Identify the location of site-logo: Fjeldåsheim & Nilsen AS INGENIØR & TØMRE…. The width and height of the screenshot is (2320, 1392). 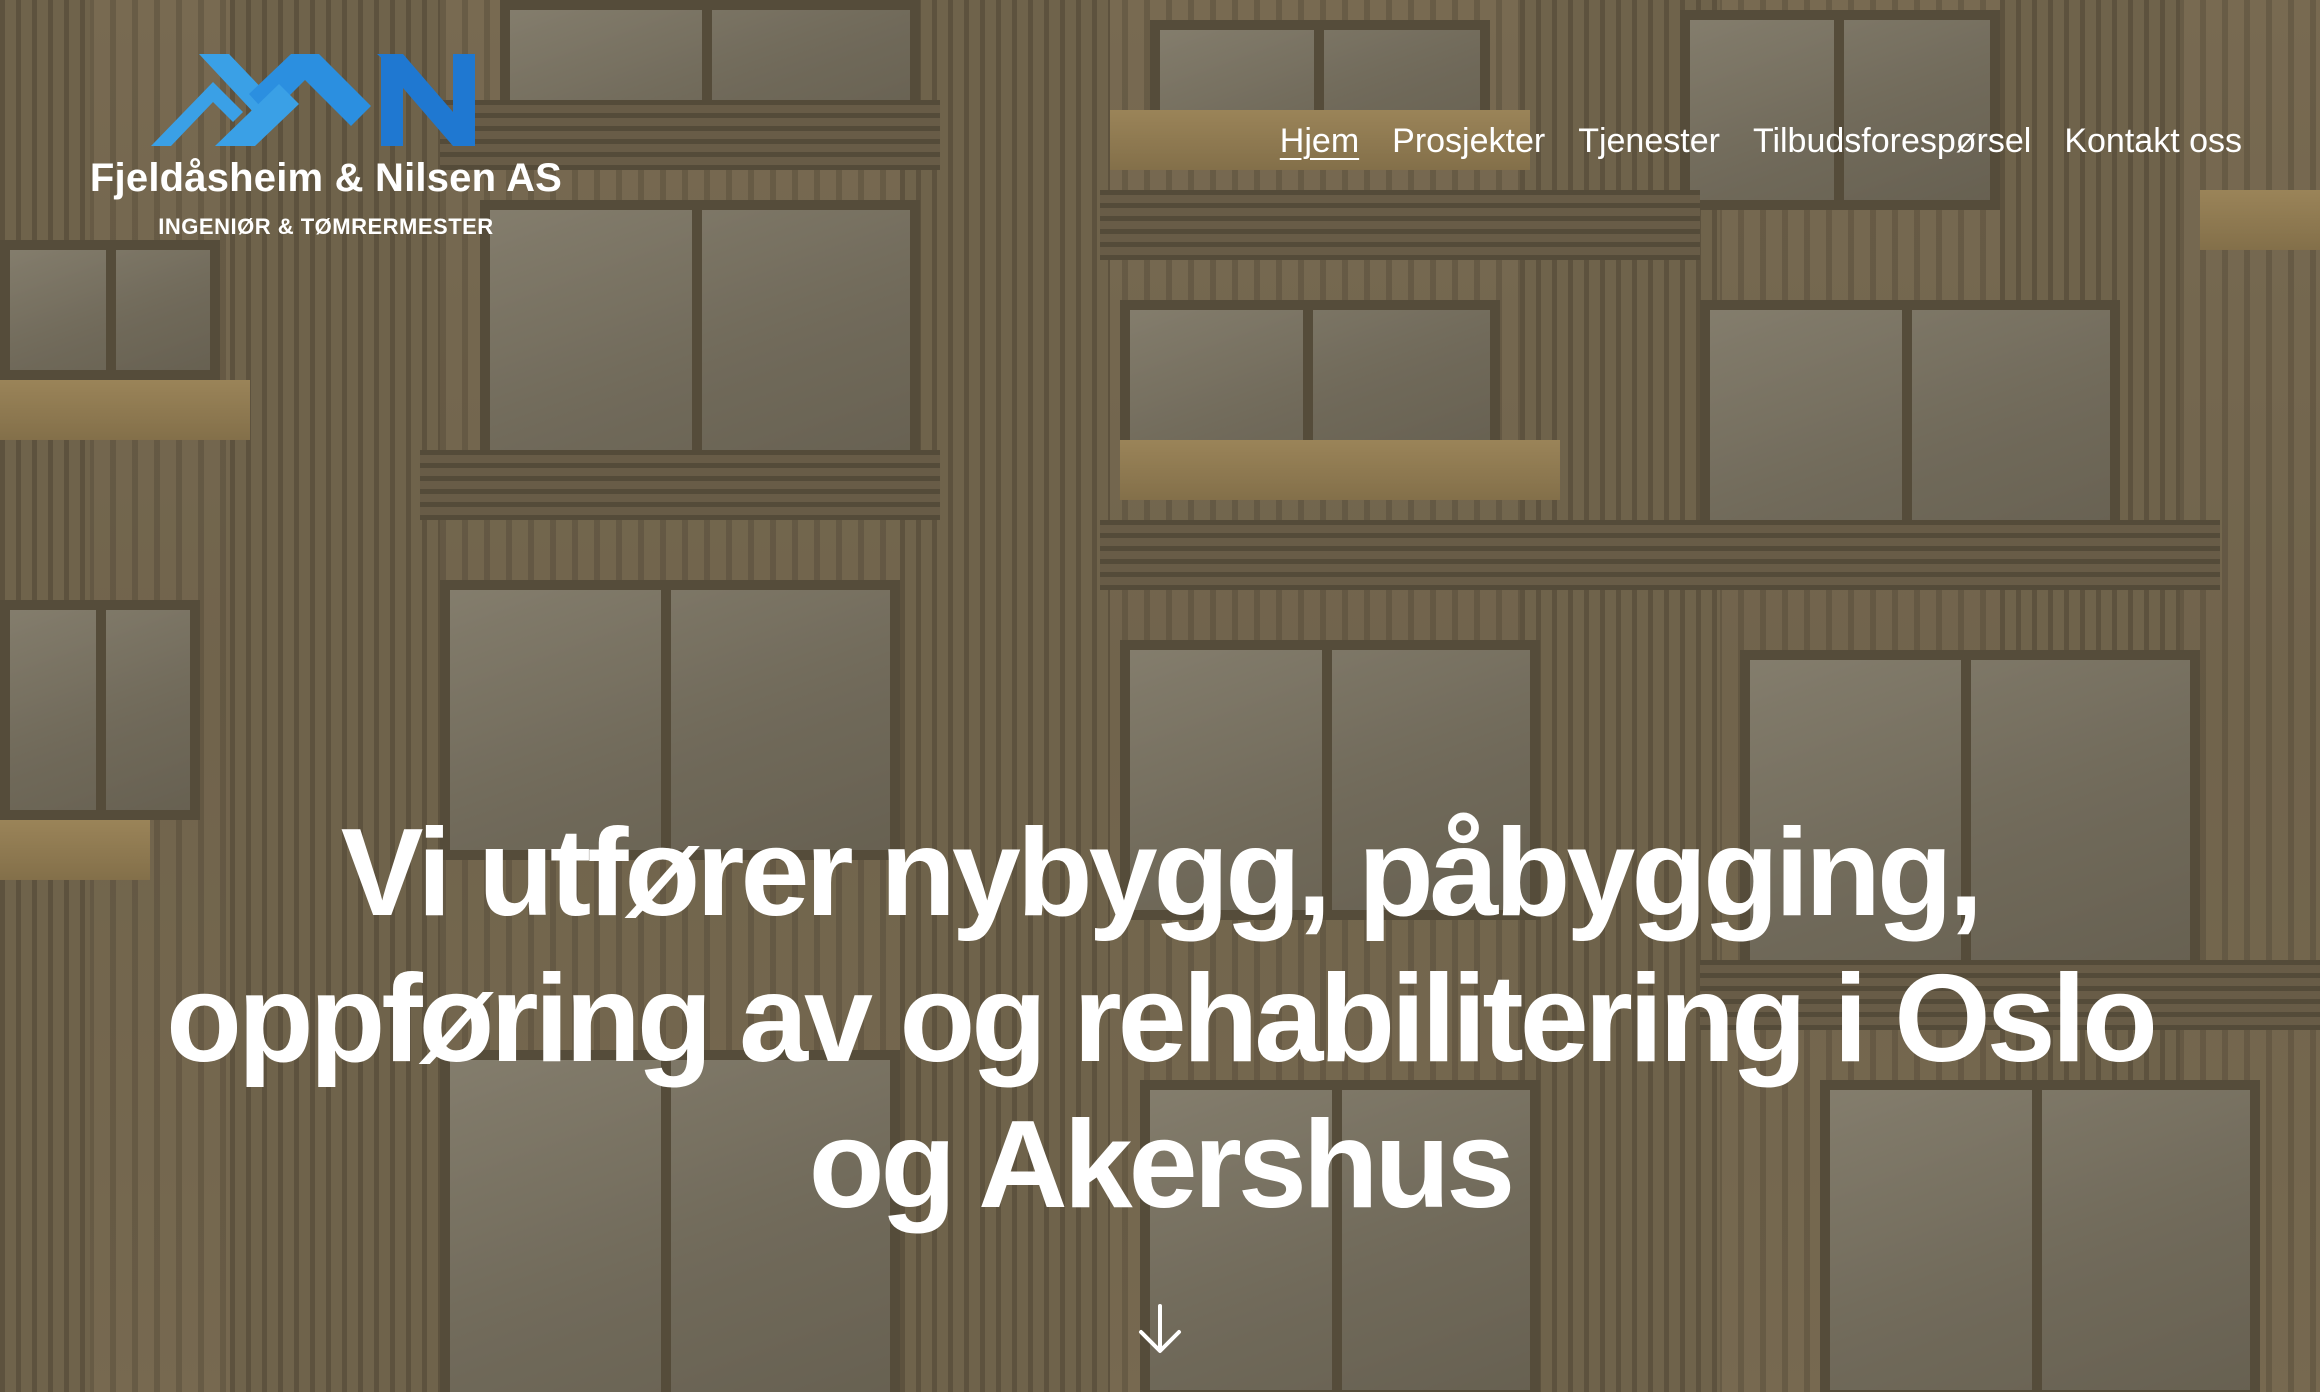
(326, 146).